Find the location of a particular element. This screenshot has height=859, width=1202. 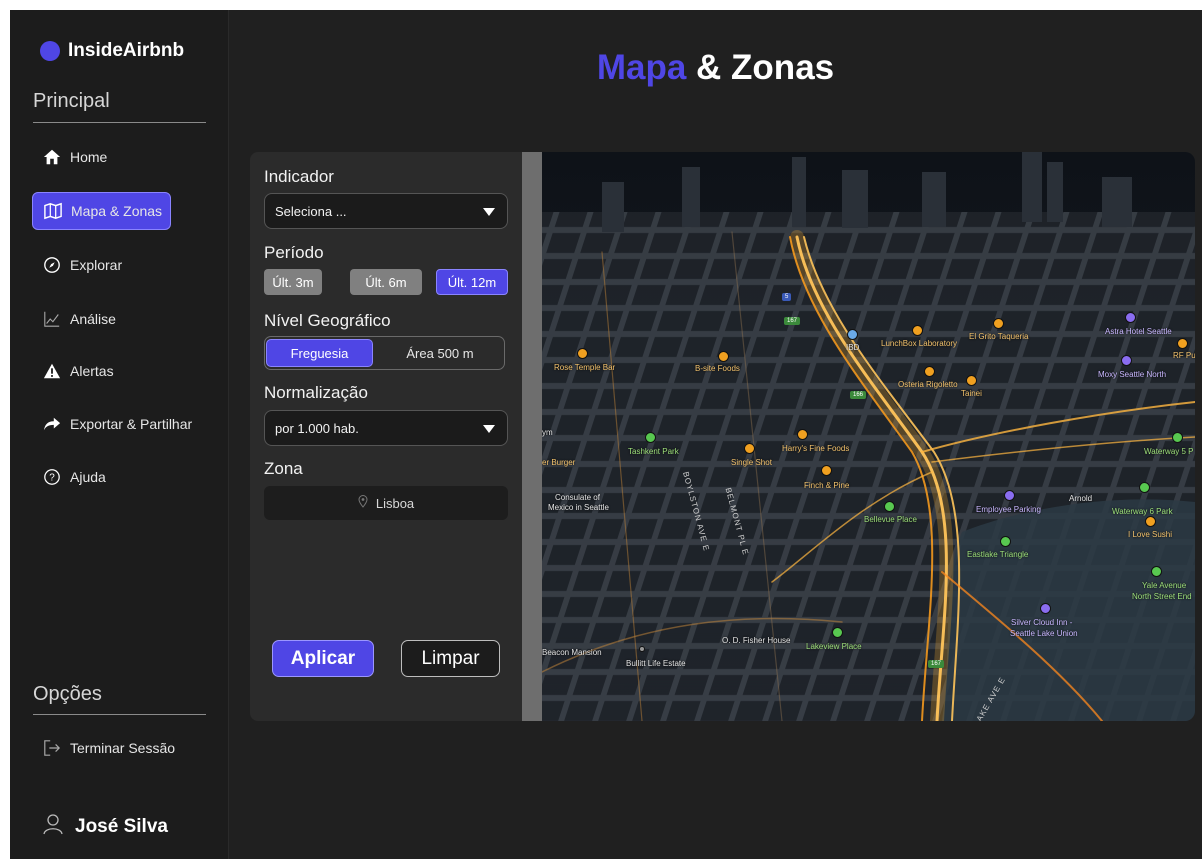

geo-level-toggle: Freguesia Área 500 m is located at coordinates (384, 353).